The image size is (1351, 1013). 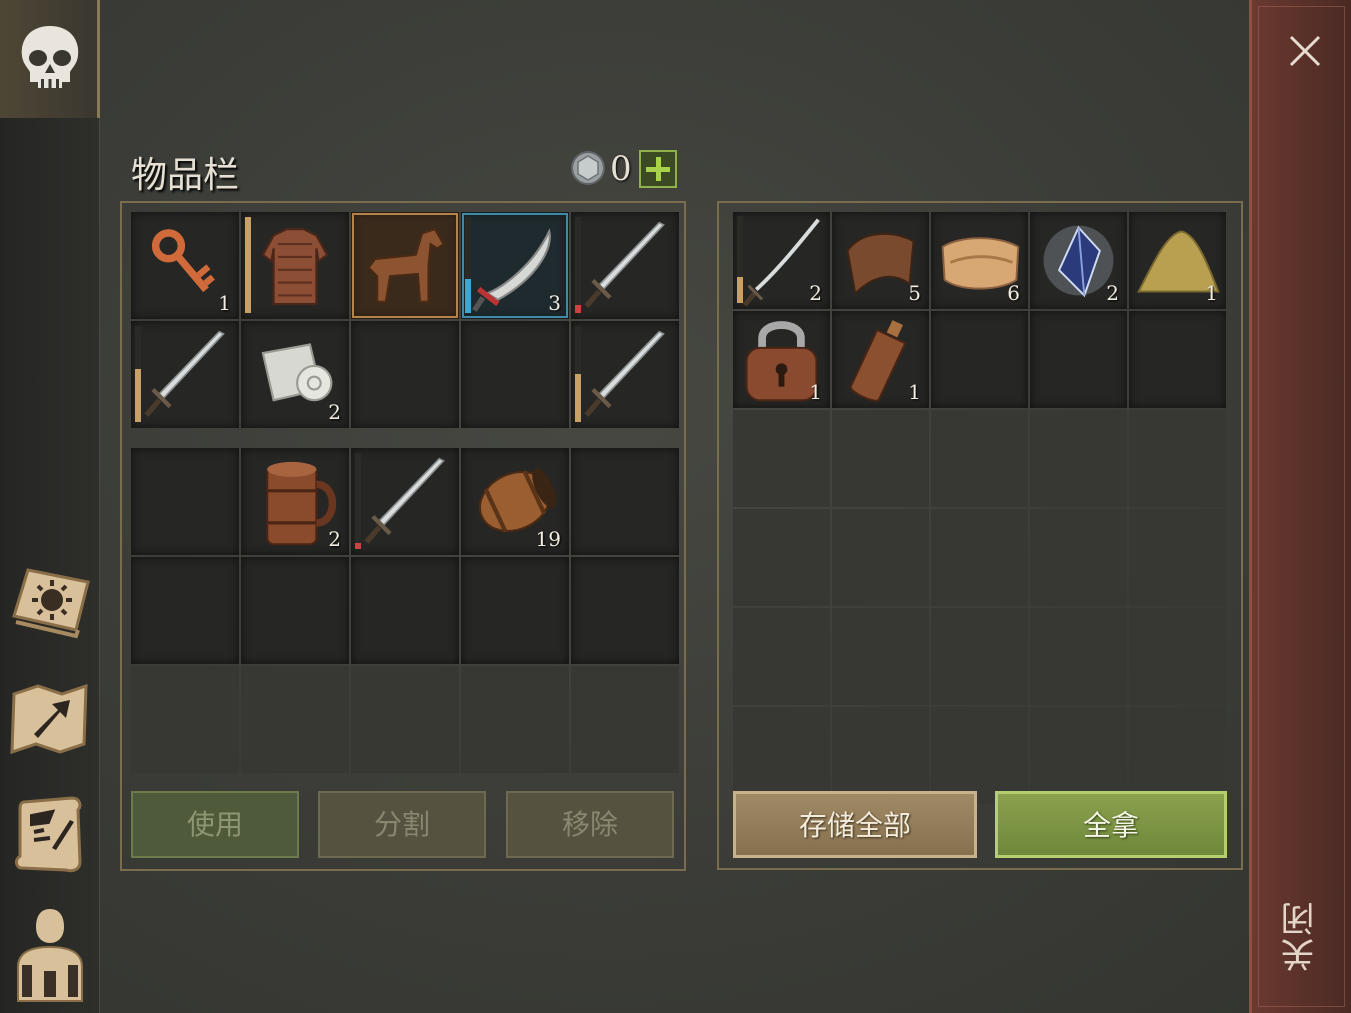 I want to click on sidebar-item-character, so click(x=50, y=955).